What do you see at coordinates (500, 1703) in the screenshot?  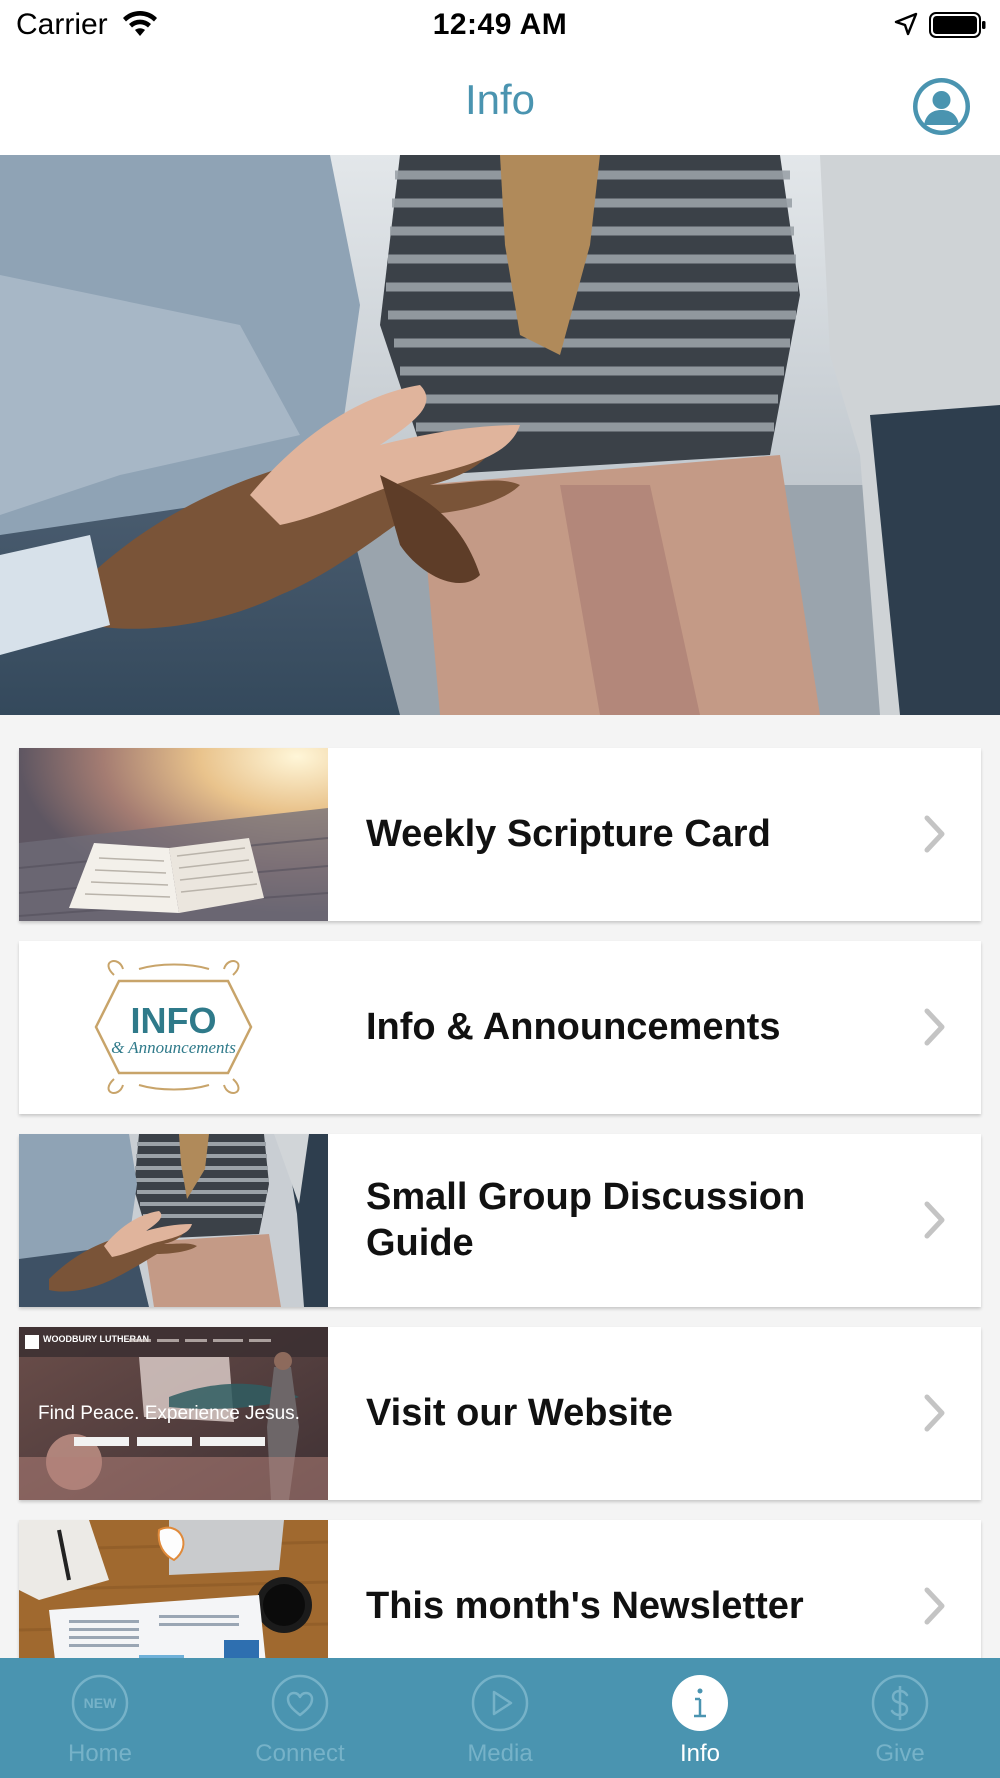 I see `play-icon` at bounding box center [500, 1703].